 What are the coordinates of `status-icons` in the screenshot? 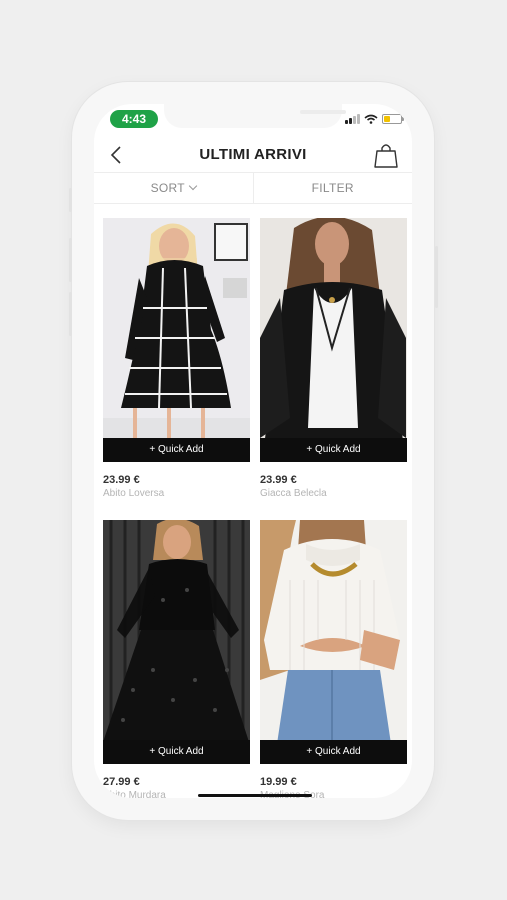 It's located at (374, 119).